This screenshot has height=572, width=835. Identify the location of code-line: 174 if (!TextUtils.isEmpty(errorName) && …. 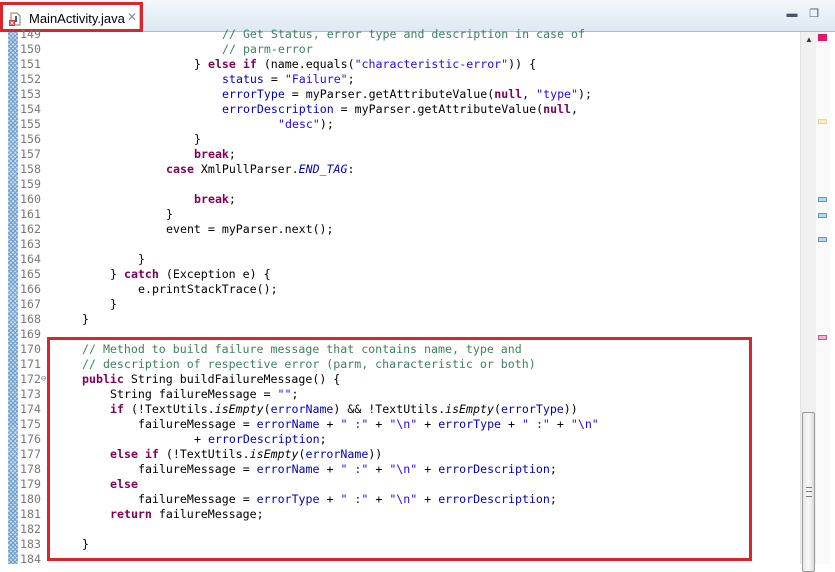
(400, 409).